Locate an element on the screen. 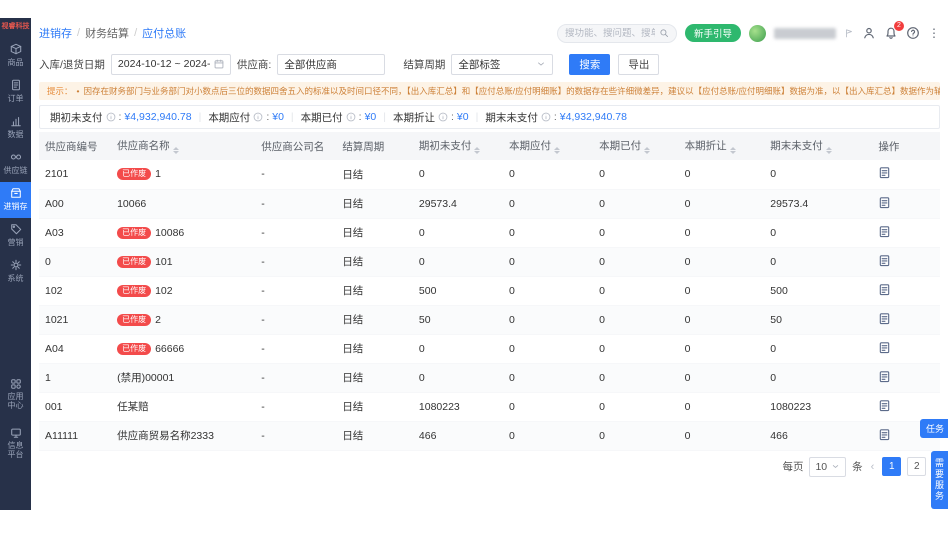 This screenshot has width=948, height=547. user-name-redacted is located at coordinates (805, 33).